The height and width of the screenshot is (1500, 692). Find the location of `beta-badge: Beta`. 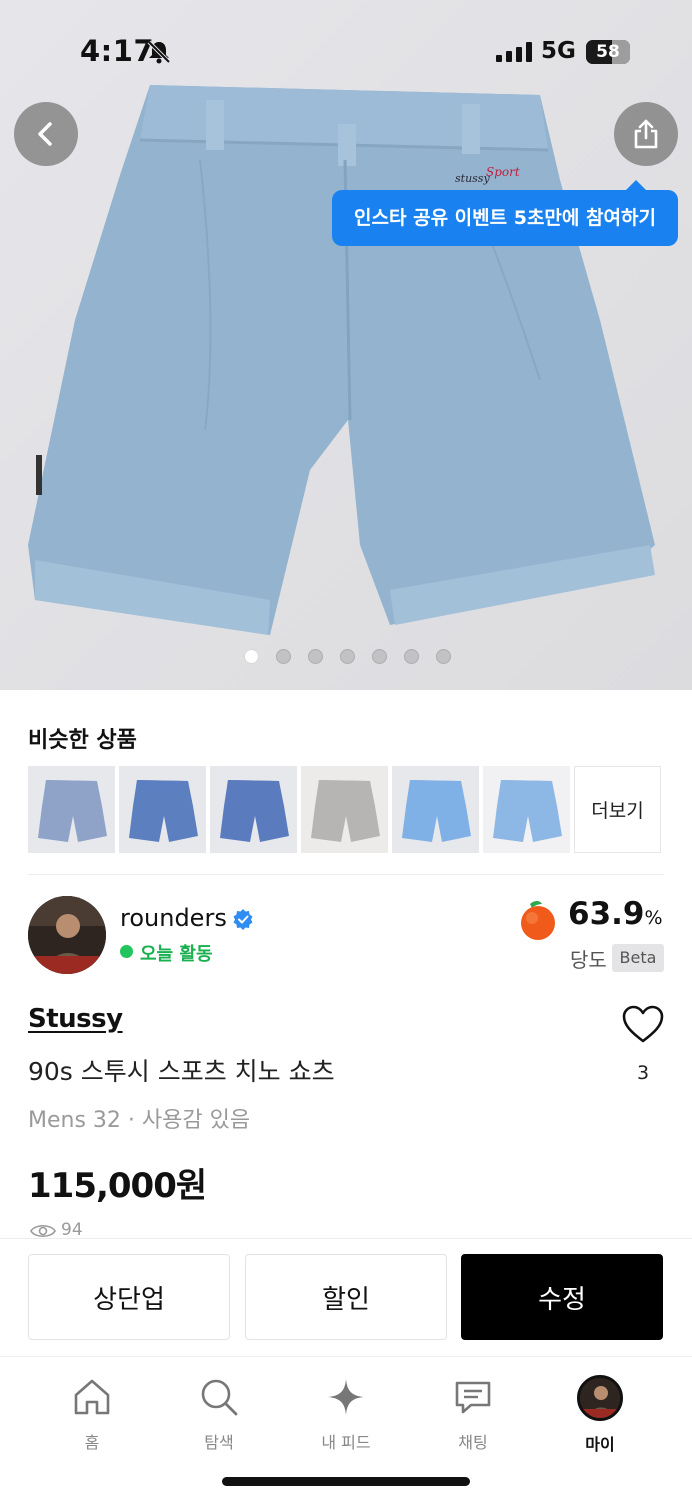

beta-badge: Beta is located at coordinates (638, 958).